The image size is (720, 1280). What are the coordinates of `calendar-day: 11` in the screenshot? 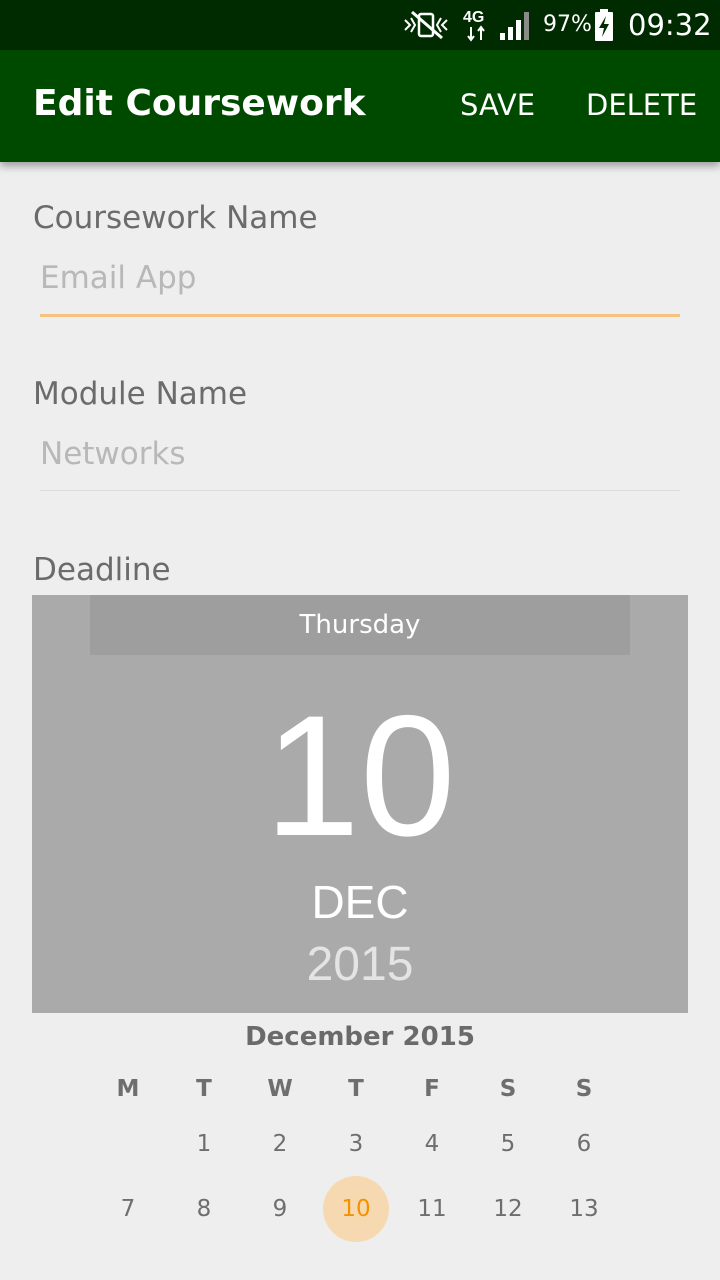 It's located at (432, 1209).